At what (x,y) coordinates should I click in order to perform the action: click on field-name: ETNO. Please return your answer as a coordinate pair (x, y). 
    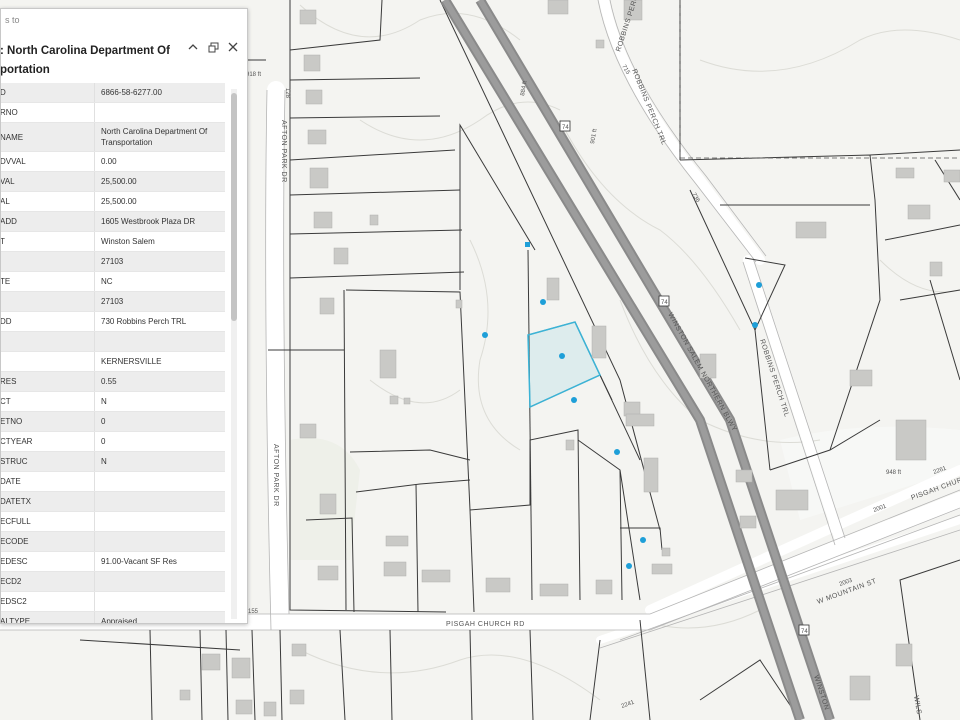
    Looking at the image, I should click on (48, 421).